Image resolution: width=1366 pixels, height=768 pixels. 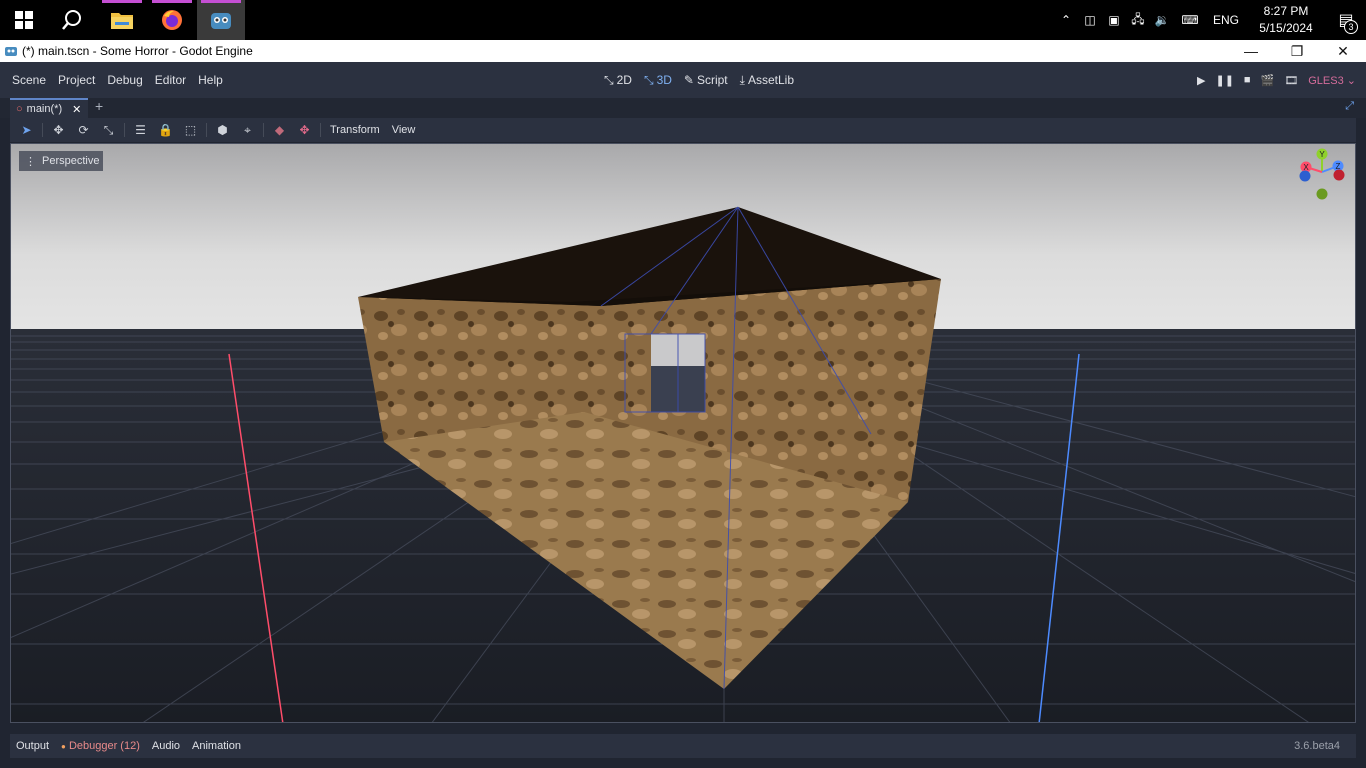 What do you see at coordinates (1276, 80) in the screenshot?
I see `run-controls: ▶ ❚❚ ■ 🎬 🎞 GLES3 ⌄` at bounding box center [1276, 80].